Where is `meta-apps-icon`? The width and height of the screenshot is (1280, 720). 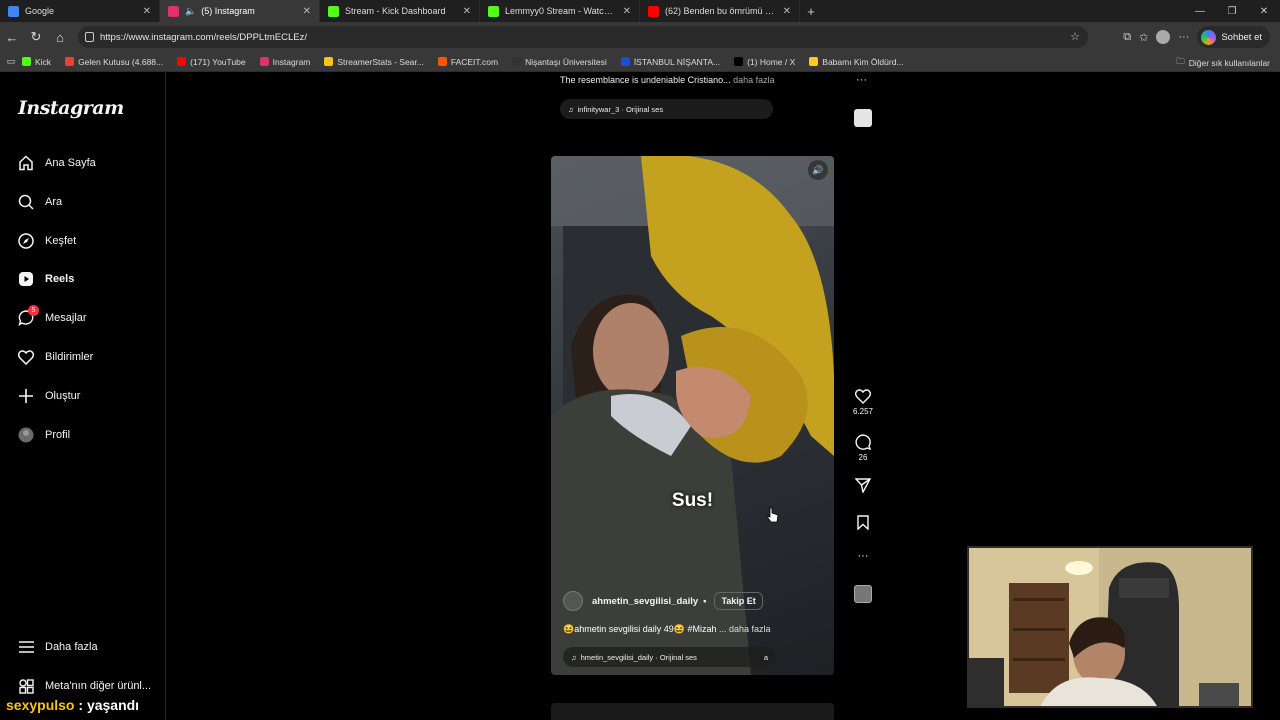 meta-apps-icon is located at coordinates (26, 686).